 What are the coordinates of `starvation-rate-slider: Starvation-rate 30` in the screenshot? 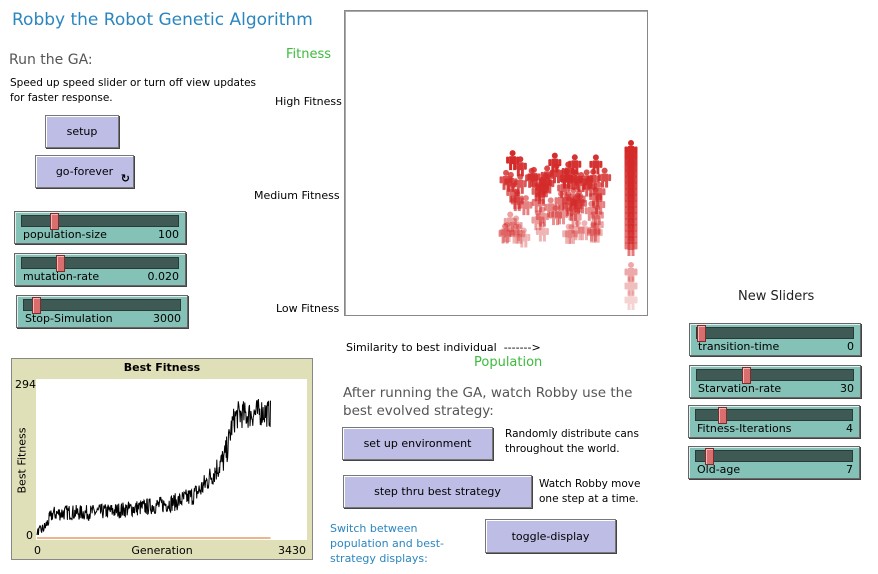 It's located at (775, 381).